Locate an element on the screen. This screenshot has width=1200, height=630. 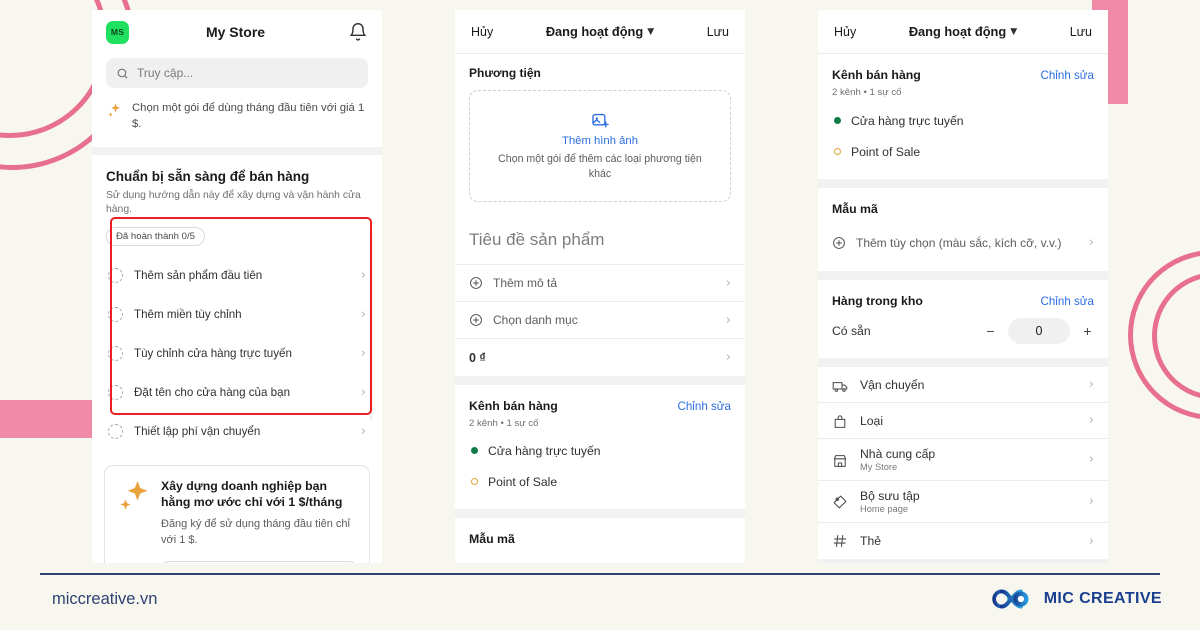
tag-icon is located at coordinates (840, 502).